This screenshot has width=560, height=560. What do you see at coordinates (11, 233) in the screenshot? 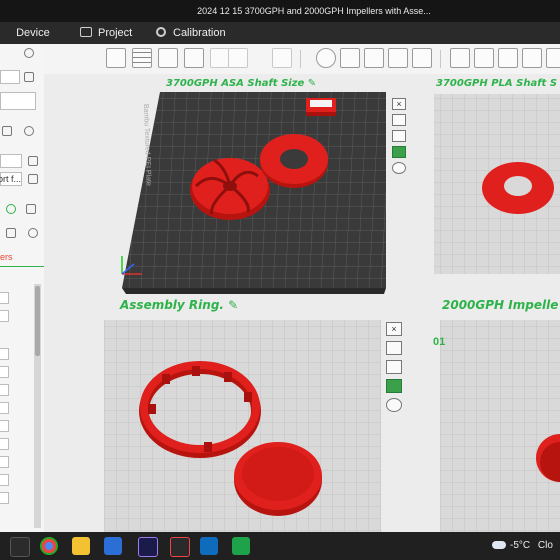
I see `list-view-icon` at bounding box center [11, 233].